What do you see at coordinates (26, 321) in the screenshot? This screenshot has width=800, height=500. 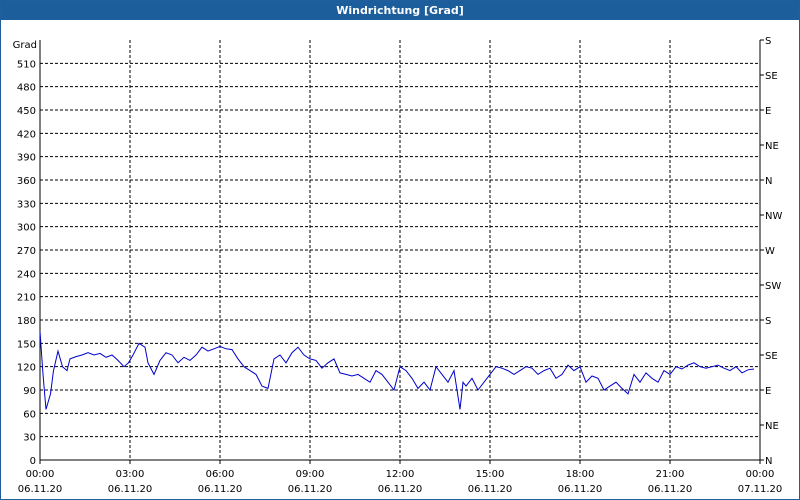 I see `y-tick-label: 180` at bounding box center [26, 321].